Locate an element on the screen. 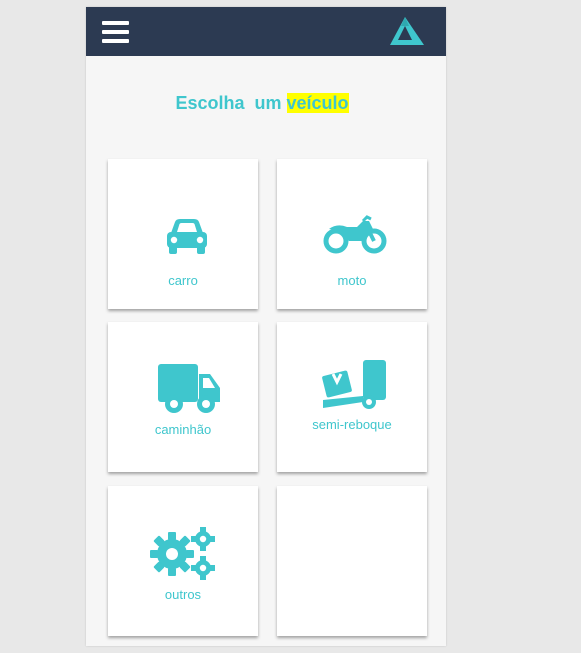  vehicle-card-outros: outros is located at coordinates (183, 561).